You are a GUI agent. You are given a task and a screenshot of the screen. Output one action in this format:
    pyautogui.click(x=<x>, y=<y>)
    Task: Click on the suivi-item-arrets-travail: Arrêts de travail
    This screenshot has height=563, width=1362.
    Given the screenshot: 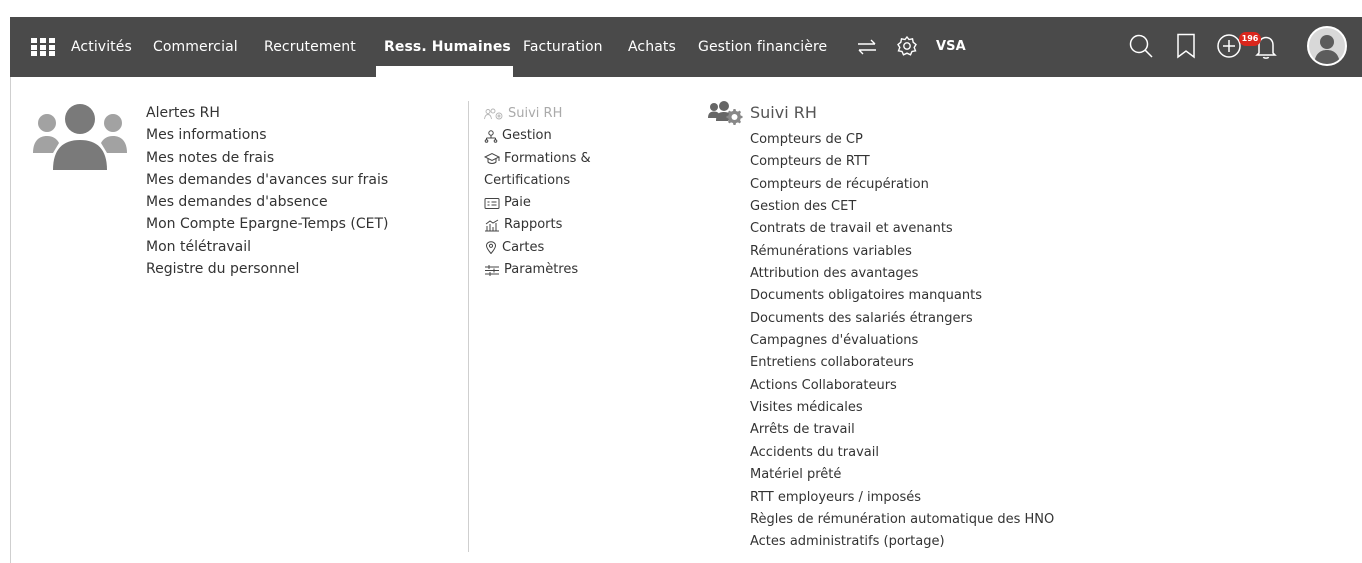 What is the action you would take?
    pyautogui.click(x=902, y=430)
    